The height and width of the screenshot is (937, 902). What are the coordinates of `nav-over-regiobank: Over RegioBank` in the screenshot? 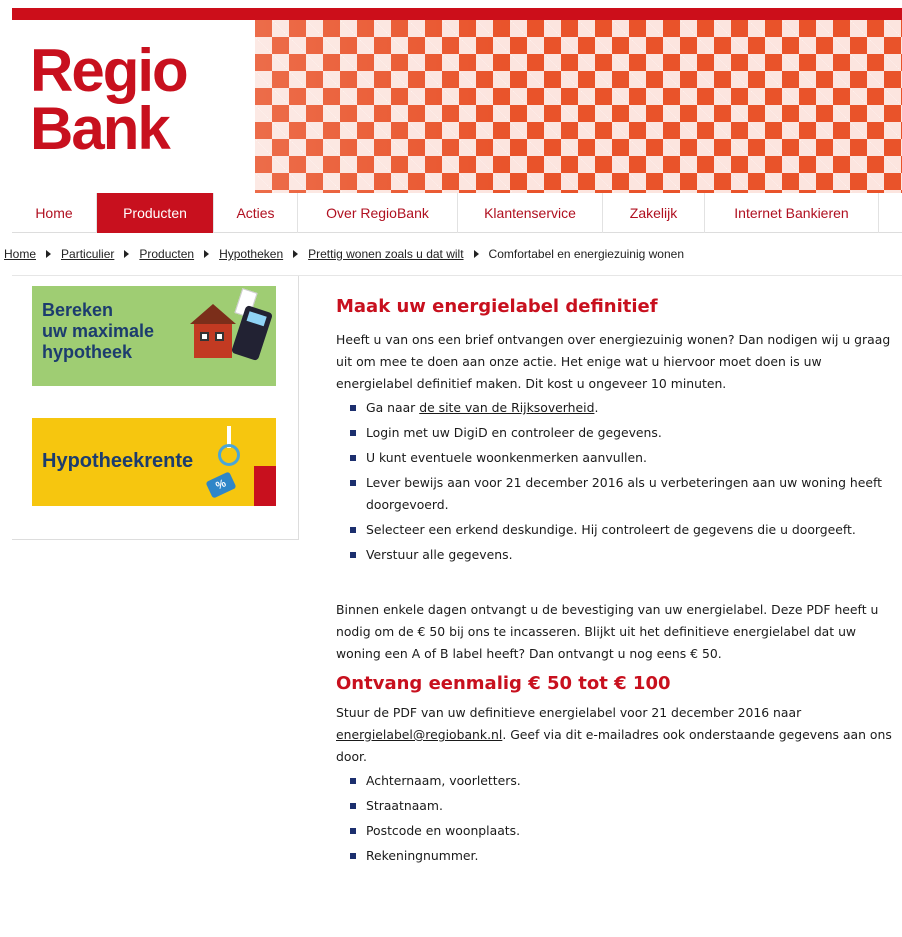 It's located at (378, 213).